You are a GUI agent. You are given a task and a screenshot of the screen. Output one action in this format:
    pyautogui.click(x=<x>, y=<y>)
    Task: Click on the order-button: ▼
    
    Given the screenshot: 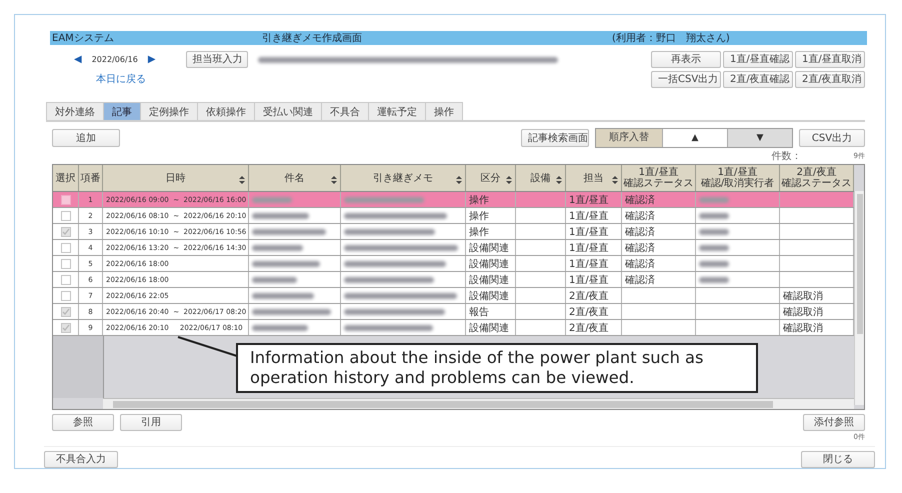 What is the action you would take?
    pyautogui.click(x=759, y=138)
    